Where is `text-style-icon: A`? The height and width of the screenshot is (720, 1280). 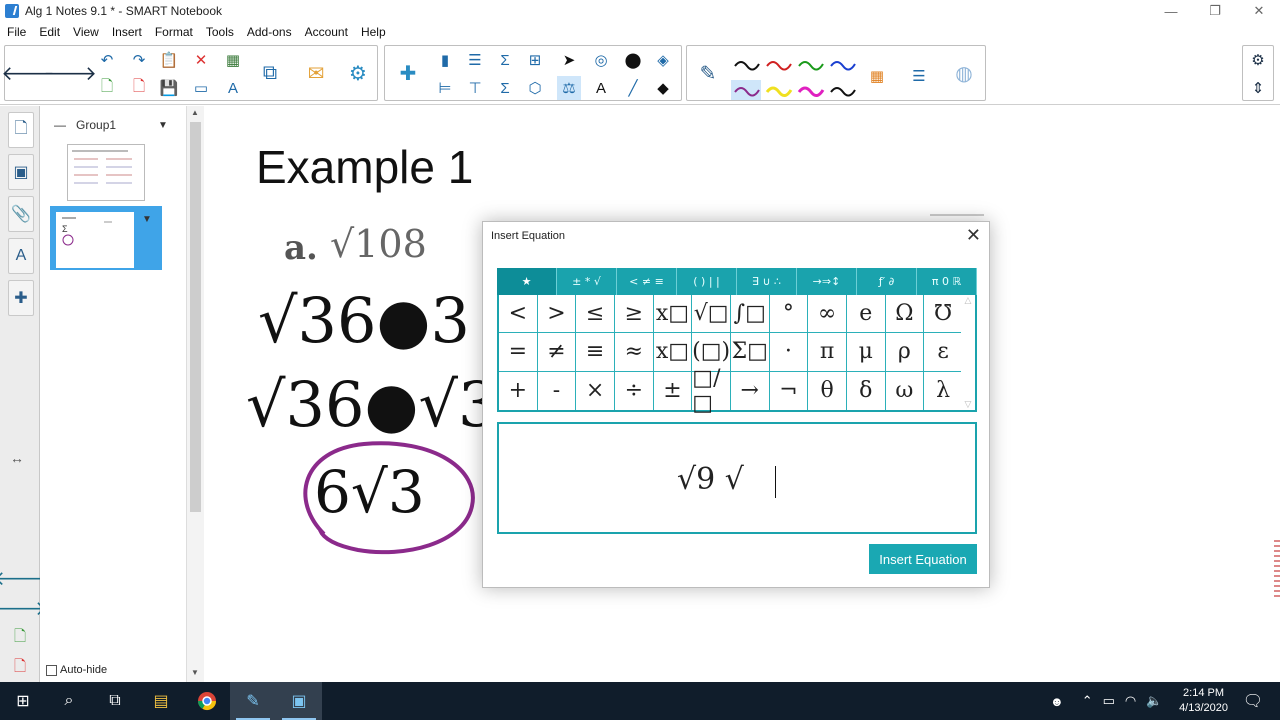
text-style-icon: A is located at coordinates (233, 88).